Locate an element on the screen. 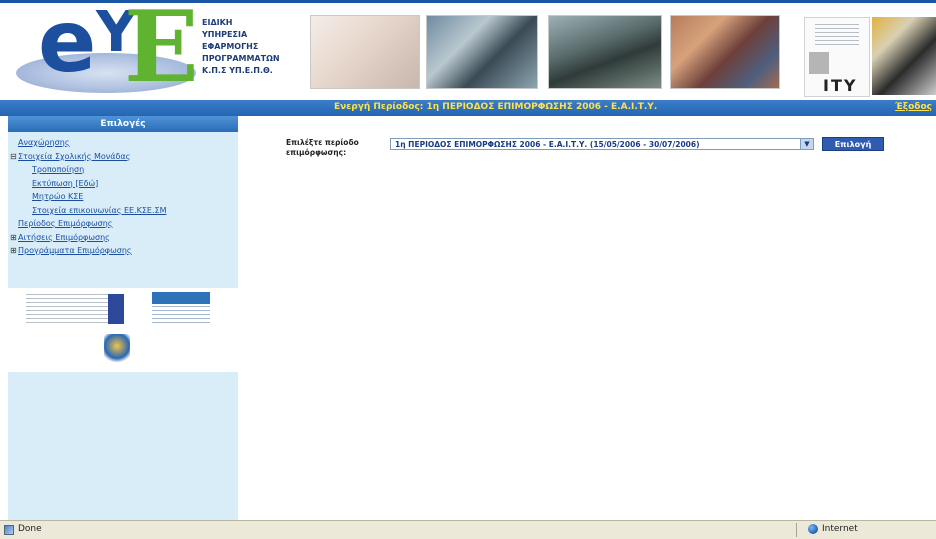  status-text: Done is located at coordinates (30, 529).